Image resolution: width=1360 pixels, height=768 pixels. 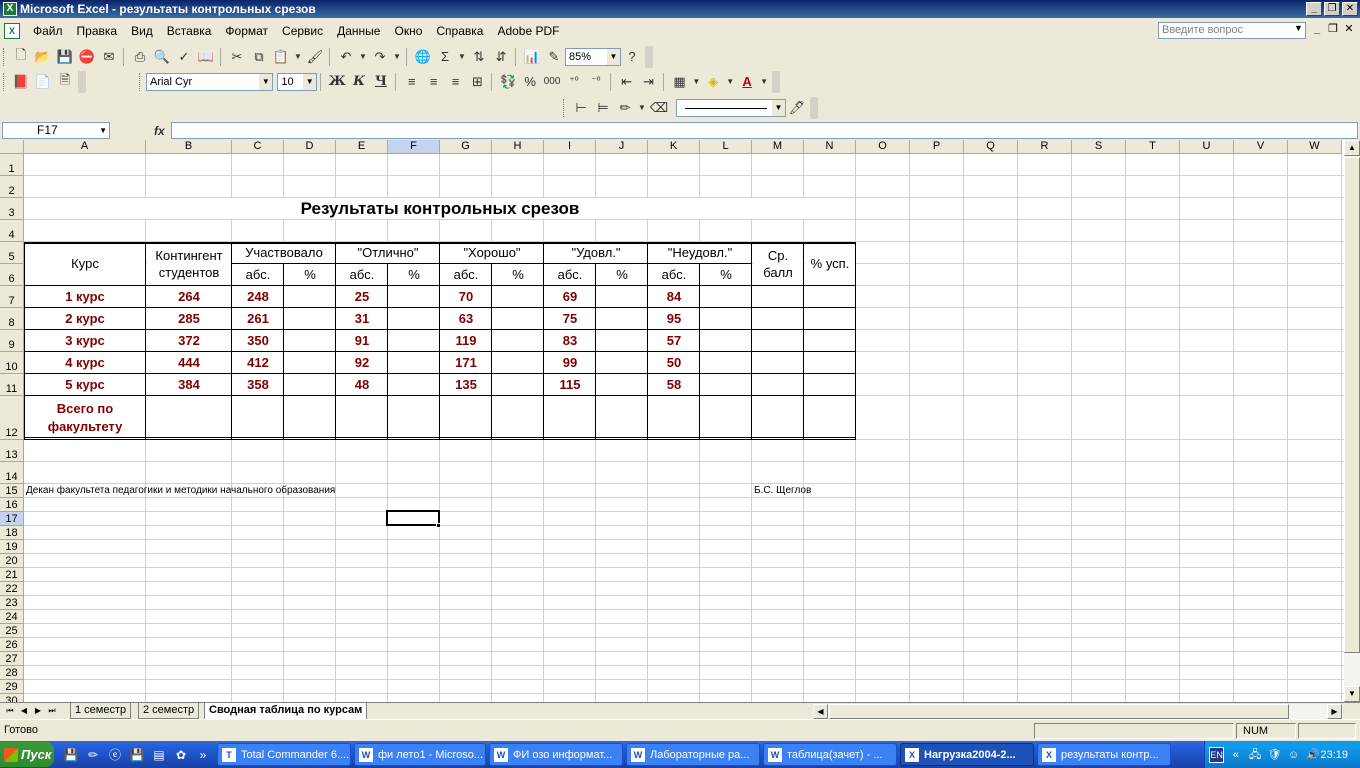 What do you see at coordinates (1315, 147) in the screenshot?
I see `column-header-w: W` at bounding box center [1315, 147].